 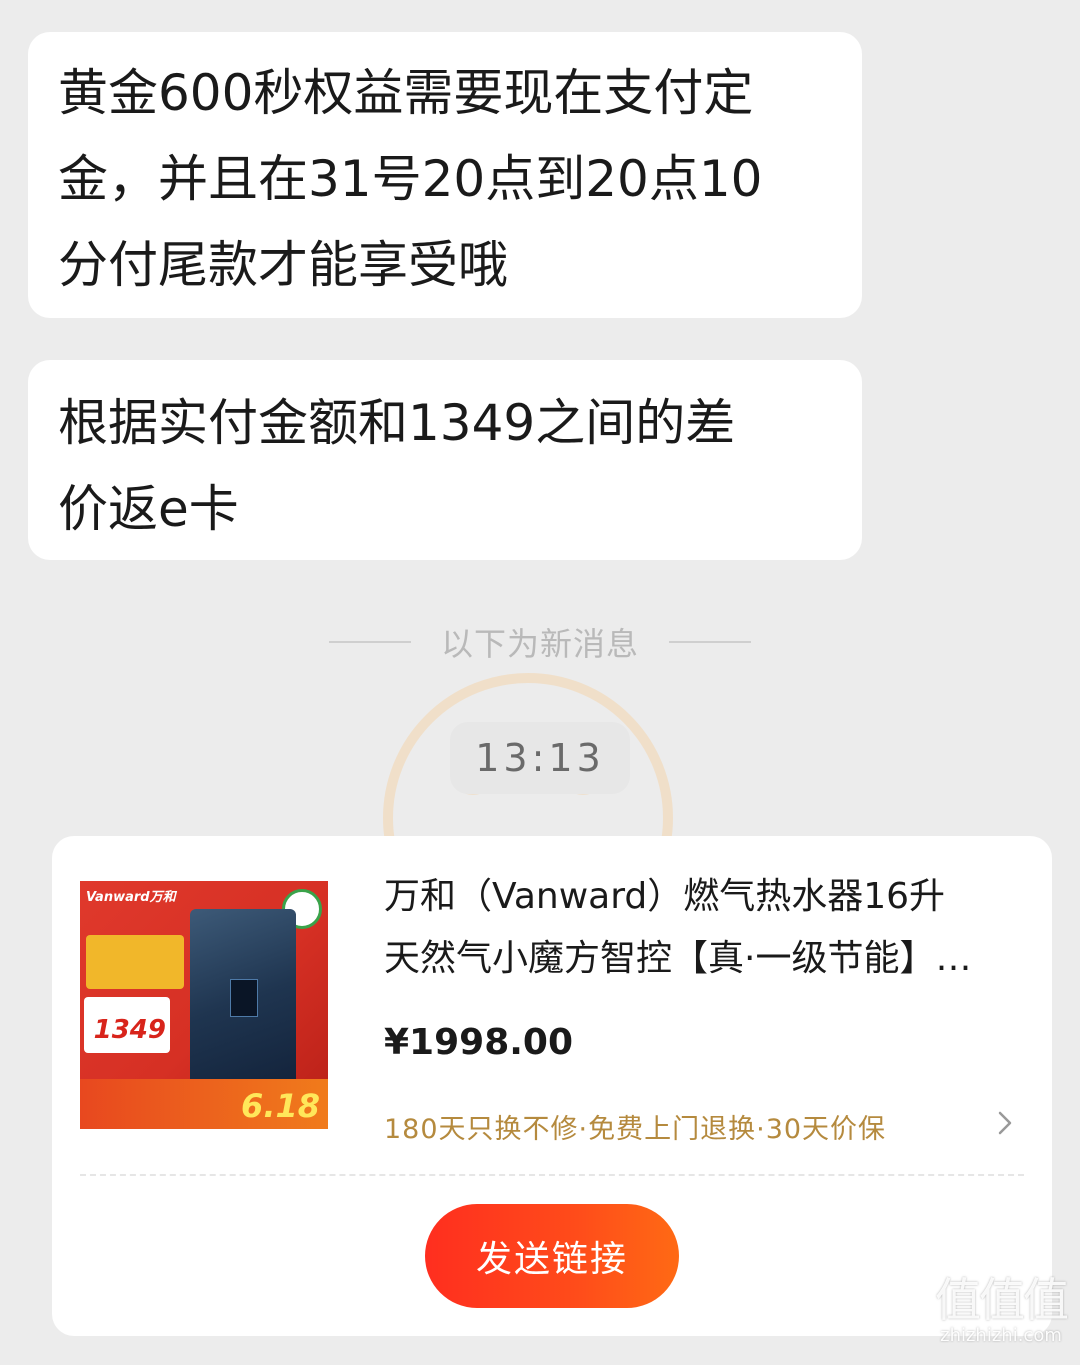 I want to click on new-messages-divider: 以下为新消息, so click(x=540, y=642).